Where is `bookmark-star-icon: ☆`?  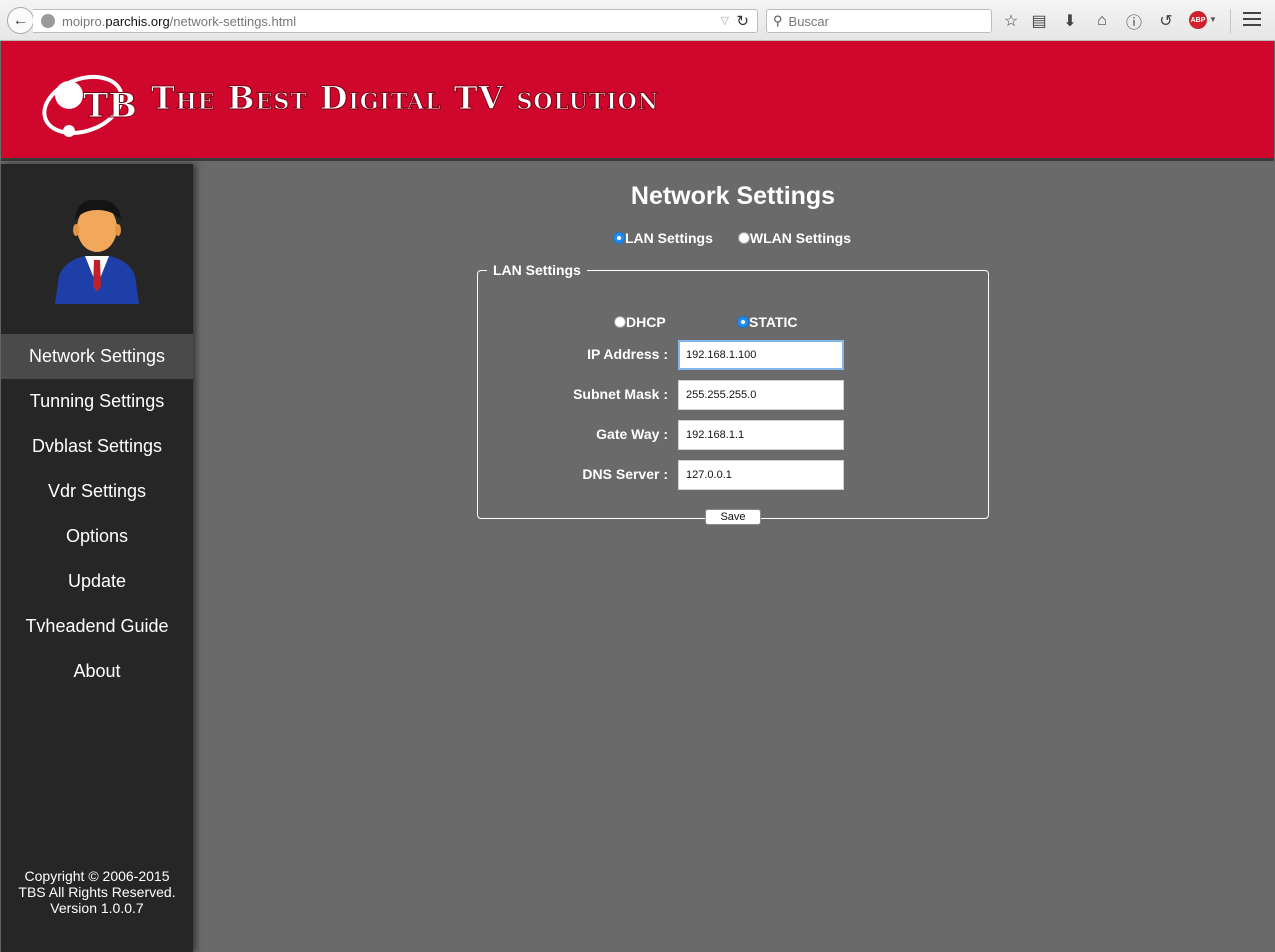 bookmark-star-icon: ☆ is located at coordinates (1011, 21).